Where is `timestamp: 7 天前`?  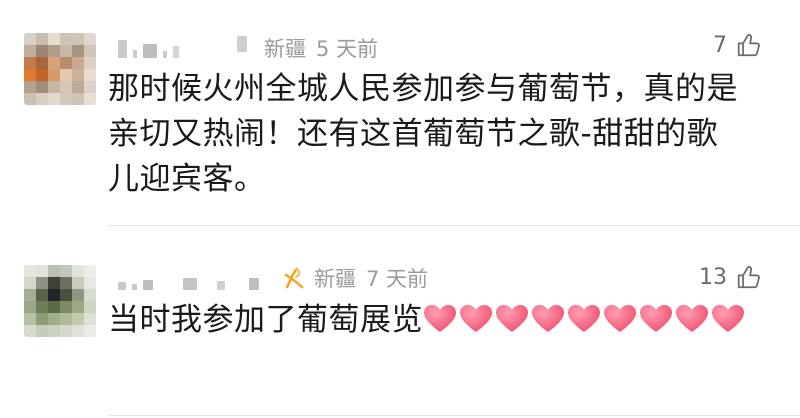 timestamp: 7 天前 is located at coordinates (397, 279).